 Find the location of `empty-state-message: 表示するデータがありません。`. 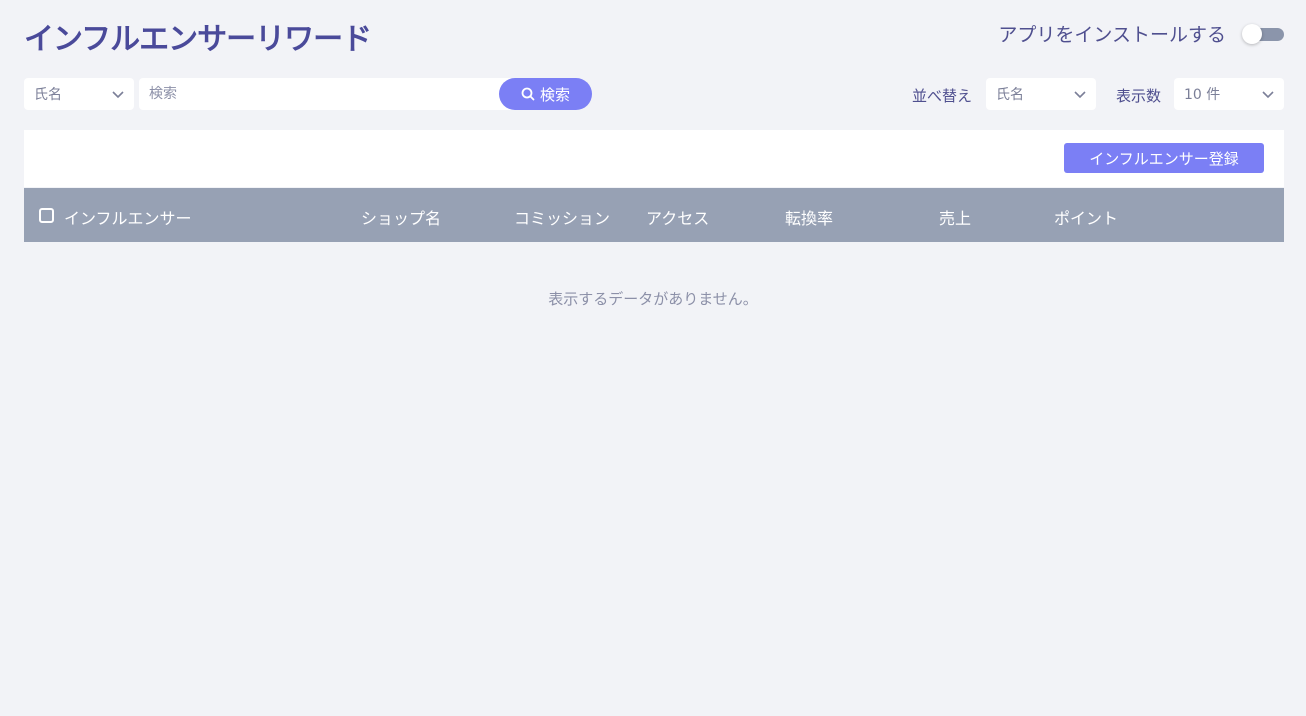

empty-state-message: 表示するデータがありません。 is located at coordinates (653, 299).